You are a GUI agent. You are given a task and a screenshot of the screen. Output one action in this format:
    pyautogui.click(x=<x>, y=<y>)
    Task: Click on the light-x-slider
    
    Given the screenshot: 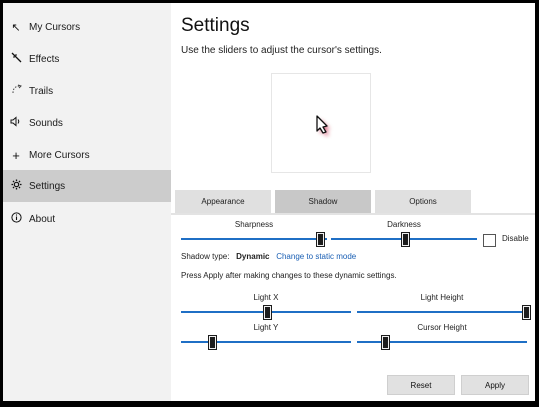 What is the action you would take?
    pyautogui.click(x=266, y=312)
    